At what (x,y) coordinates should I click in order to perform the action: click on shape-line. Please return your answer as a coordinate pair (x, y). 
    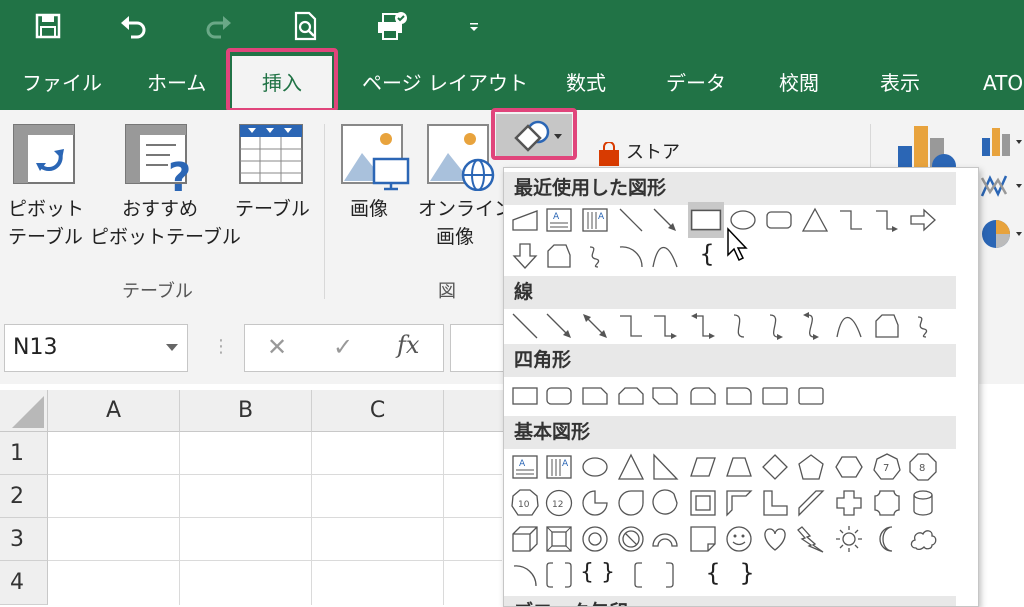
    Looking at the image, I should click on (525, 326).